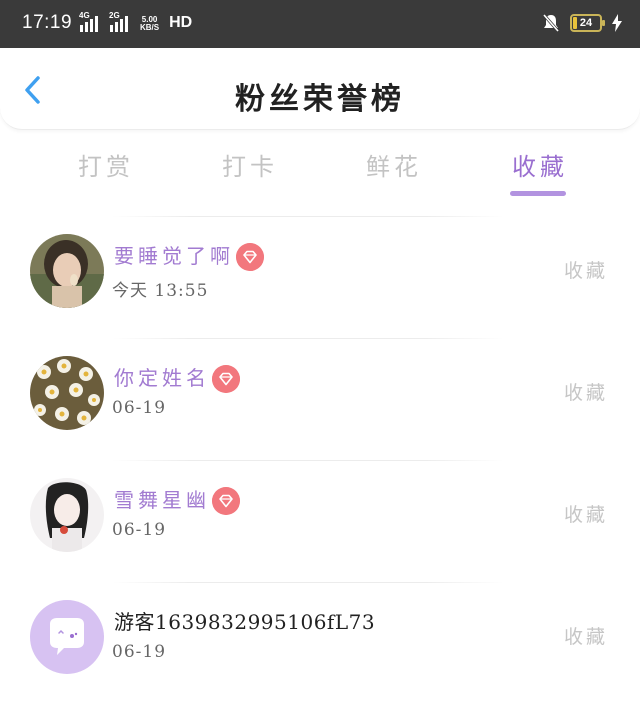 The image size is (640, 706). Describe the element at coordinates (114, 15) in the screenshot. I see `network-type-label: 2G` at that location.